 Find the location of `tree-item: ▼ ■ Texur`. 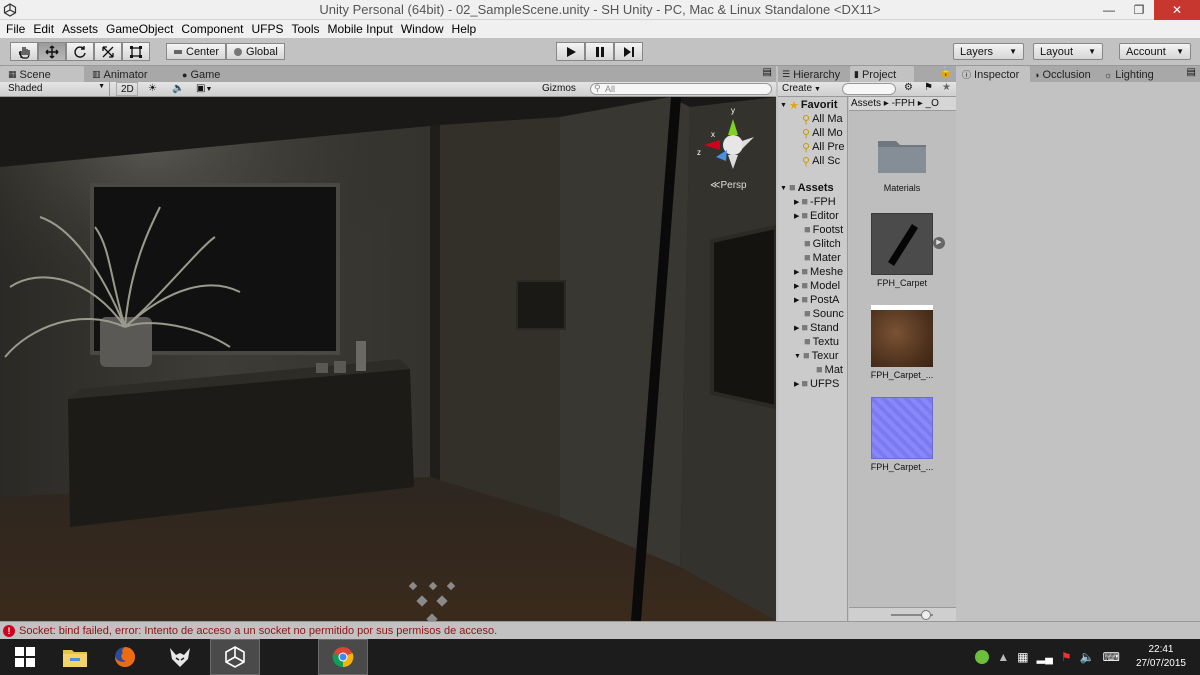

tree-item: ▼ ■ Texur is located at coordinates (816, 356).